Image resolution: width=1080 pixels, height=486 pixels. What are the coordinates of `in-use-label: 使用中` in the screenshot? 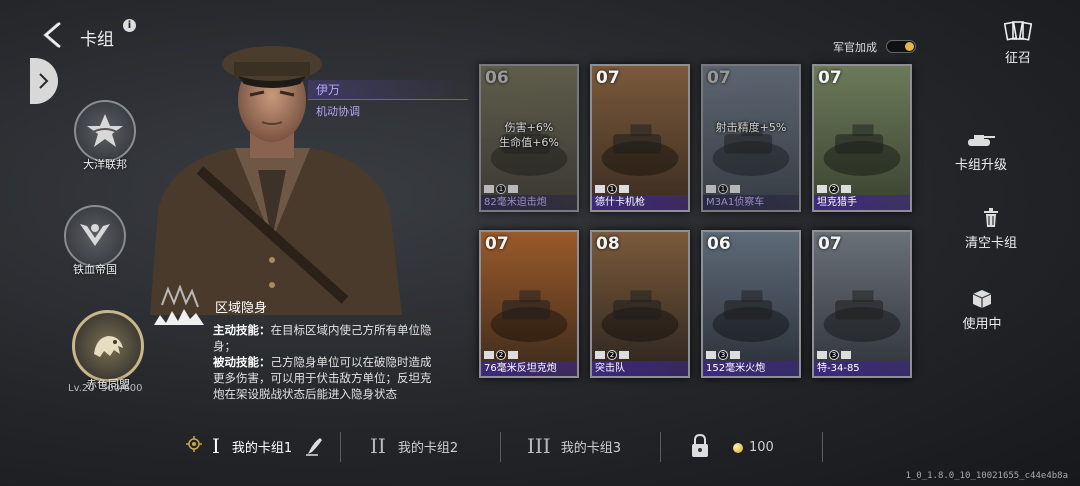 It's located at (982, 324).